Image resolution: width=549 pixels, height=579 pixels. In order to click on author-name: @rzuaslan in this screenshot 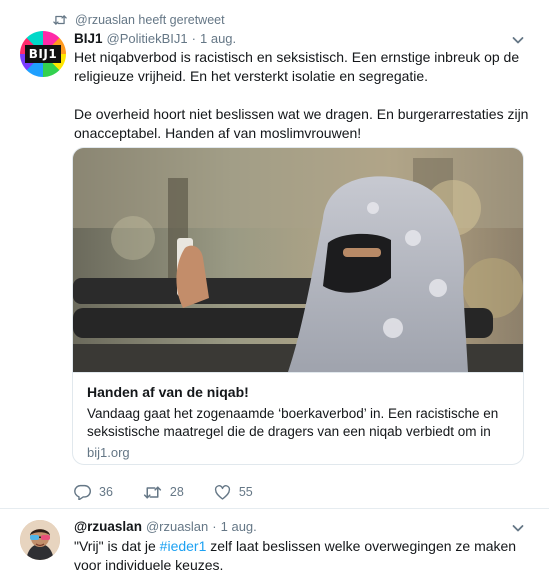, I will do `click(108, 526)`.